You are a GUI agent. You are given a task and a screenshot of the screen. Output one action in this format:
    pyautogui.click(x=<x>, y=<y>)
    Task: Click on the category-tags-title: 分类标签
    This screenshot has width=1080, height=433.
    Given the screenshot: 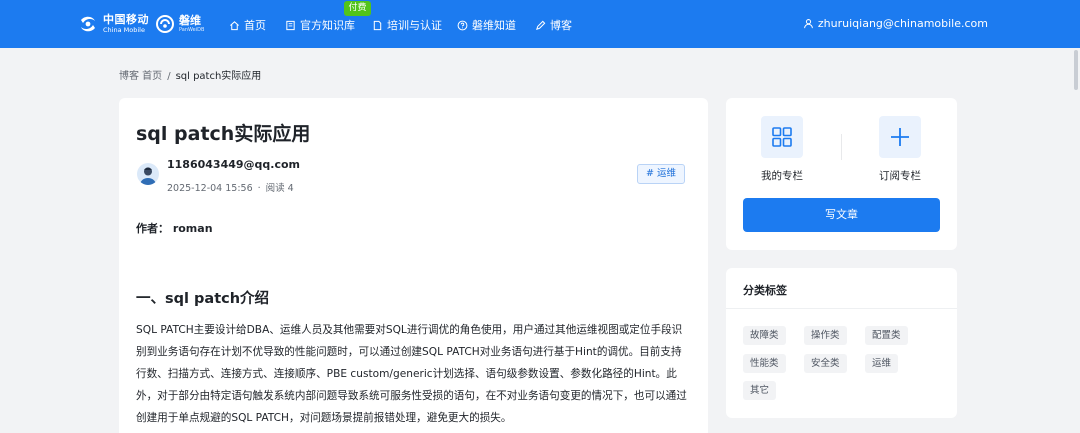 What is the action you would take?
    pyautogui.click(x=765, y=290)
    